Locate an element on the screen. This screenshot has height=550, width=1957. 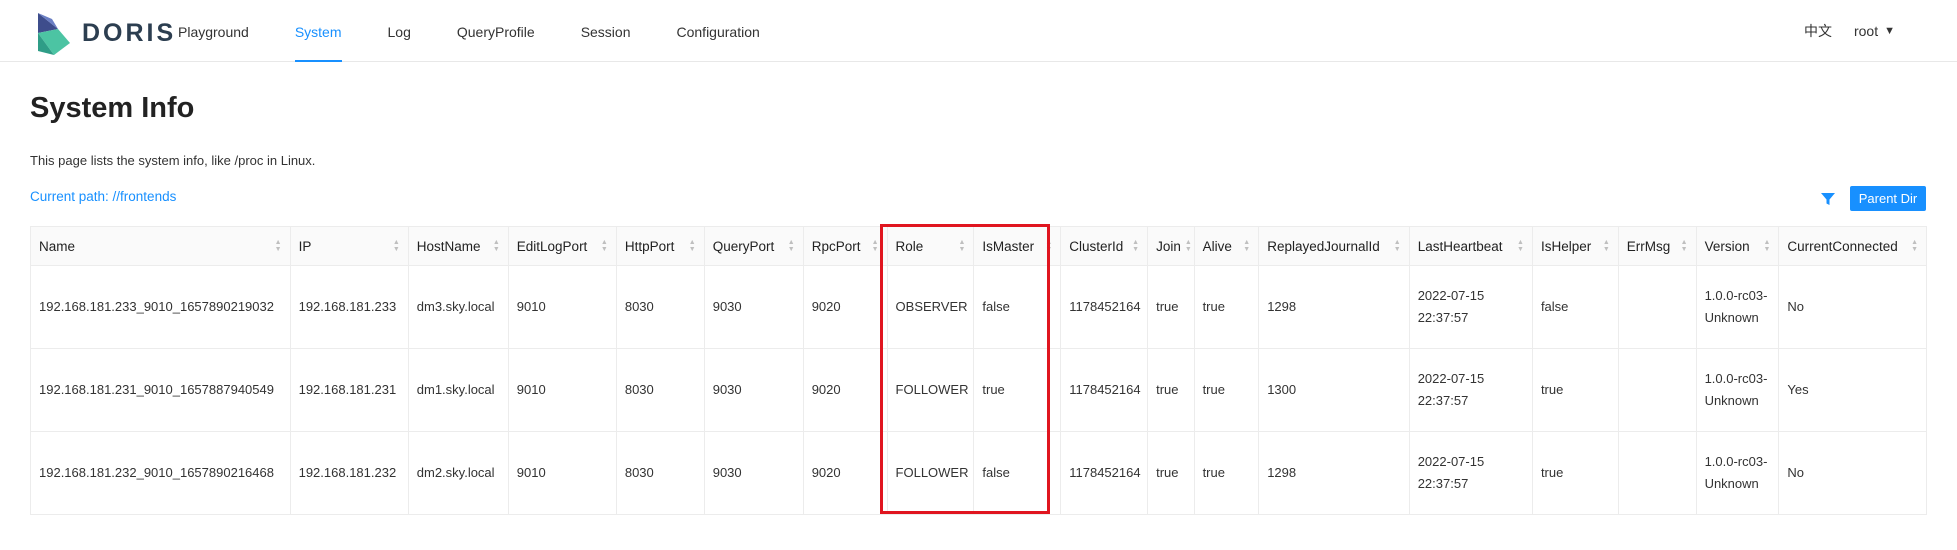
column-header-inner: HostName ▲ ▼ is located at coordinates (458, 246).